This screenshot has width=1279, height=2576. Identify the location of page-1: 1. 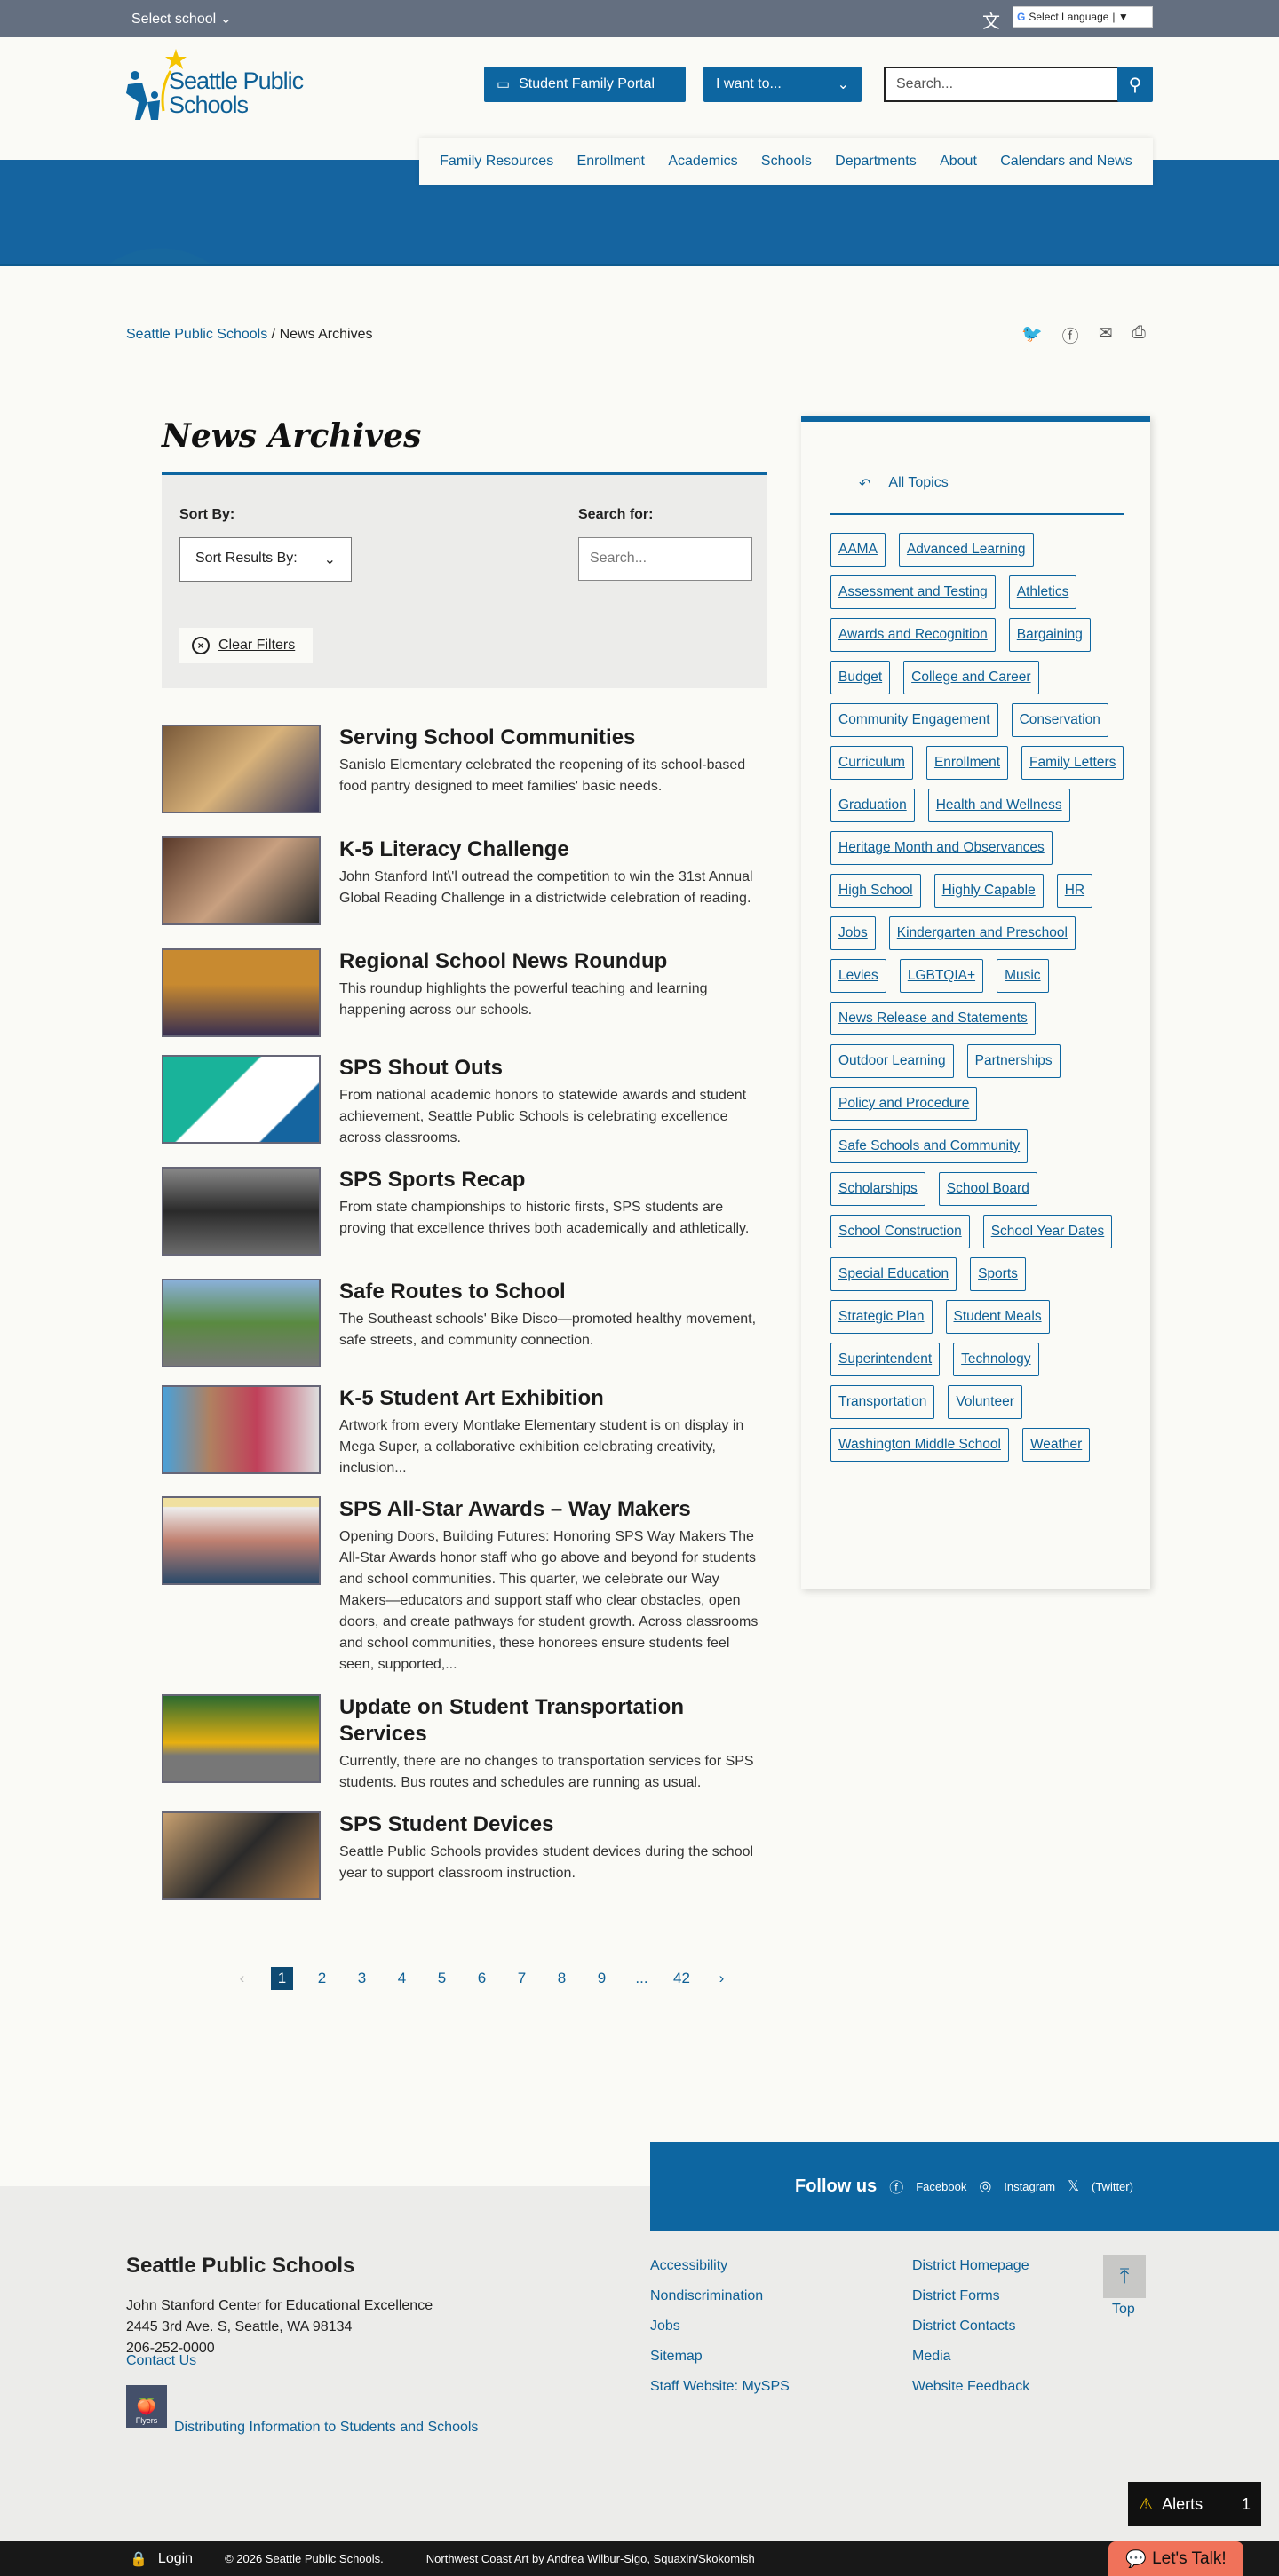
(282, 1979).